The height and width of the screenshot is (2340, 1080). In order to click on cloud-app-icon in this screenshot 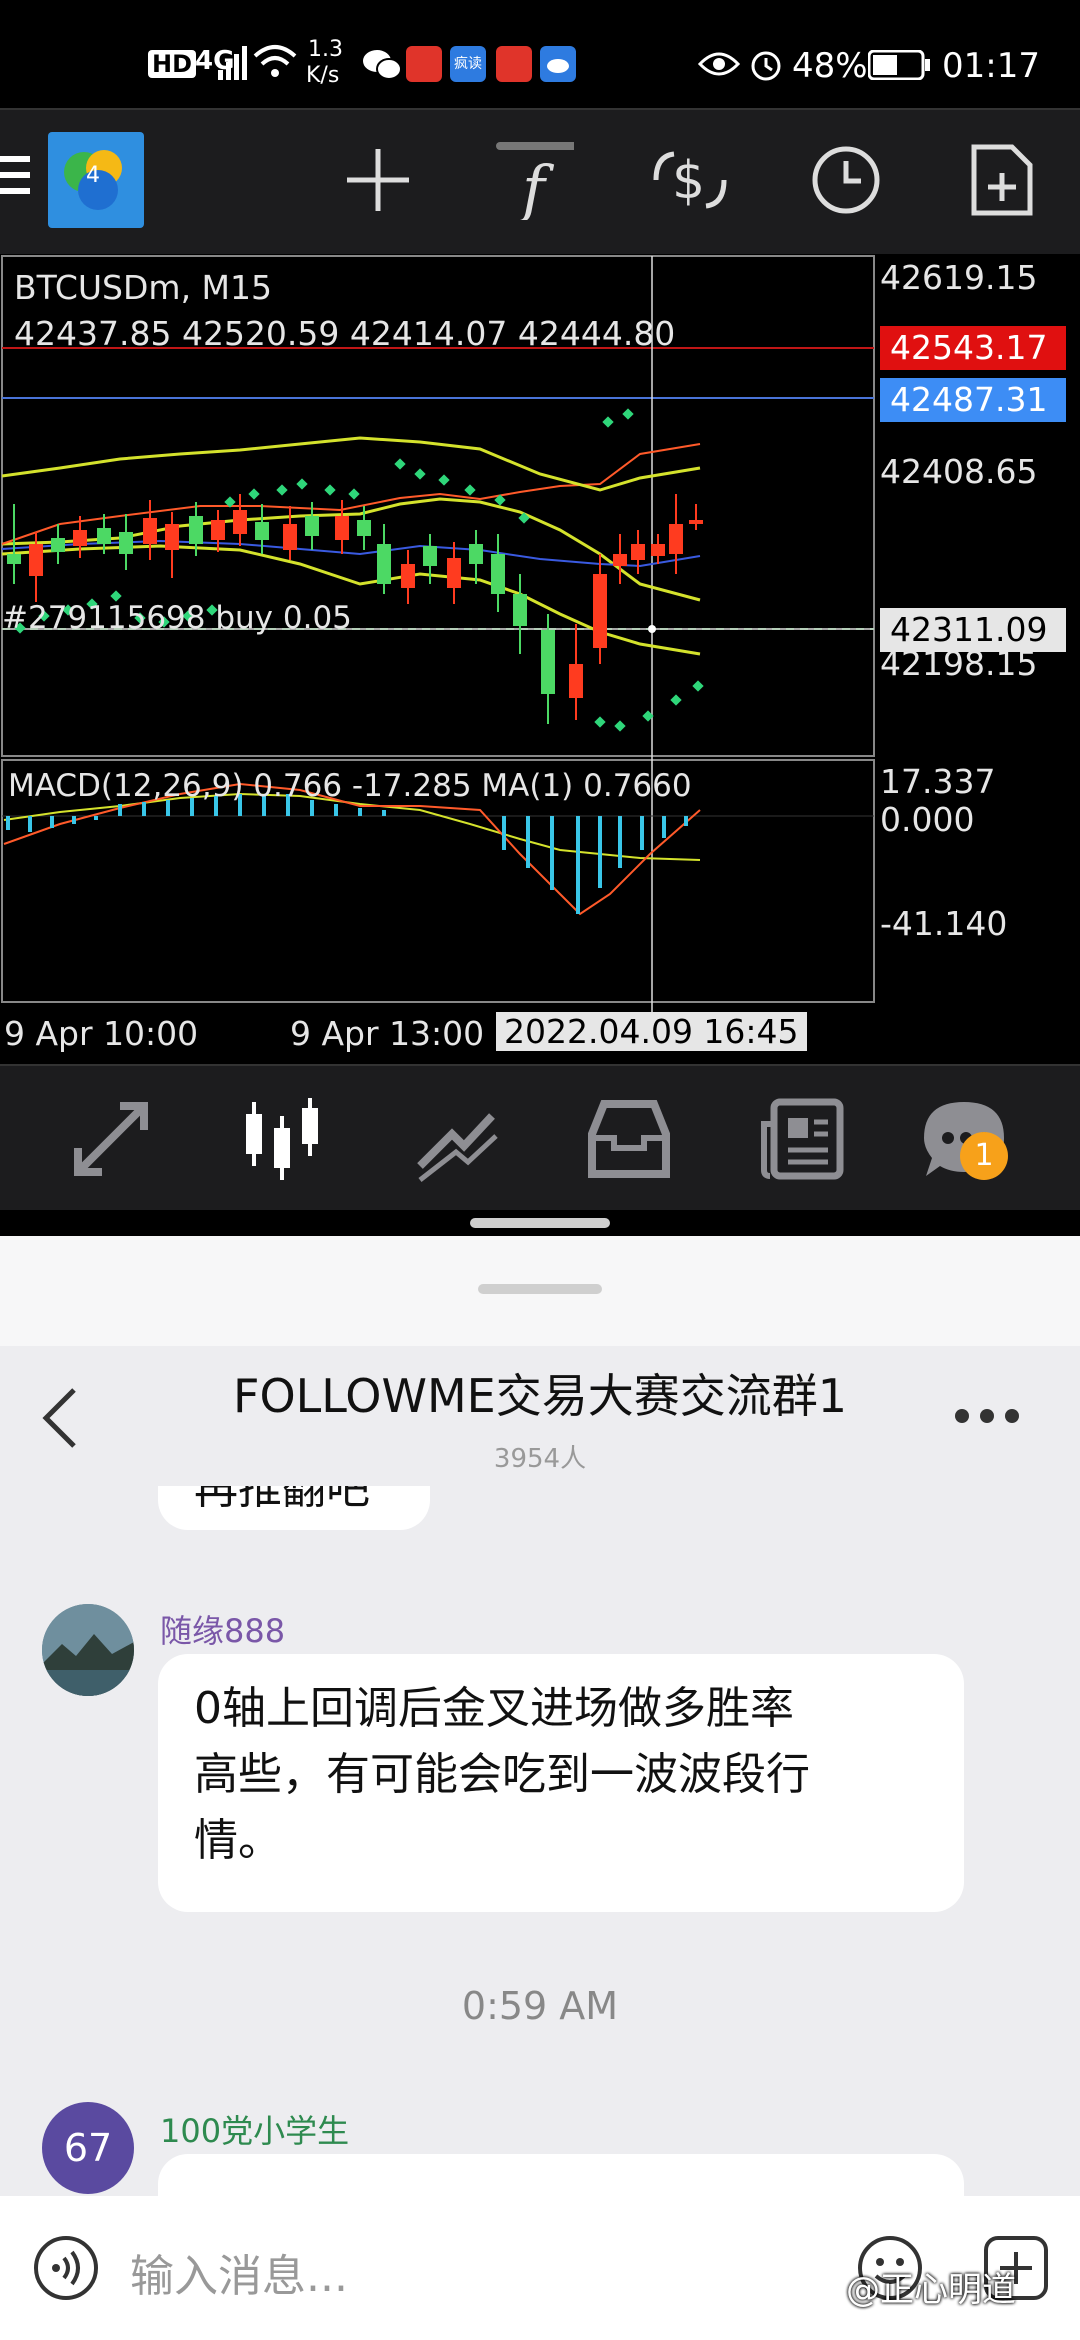, I will do `click(558, 64)`.